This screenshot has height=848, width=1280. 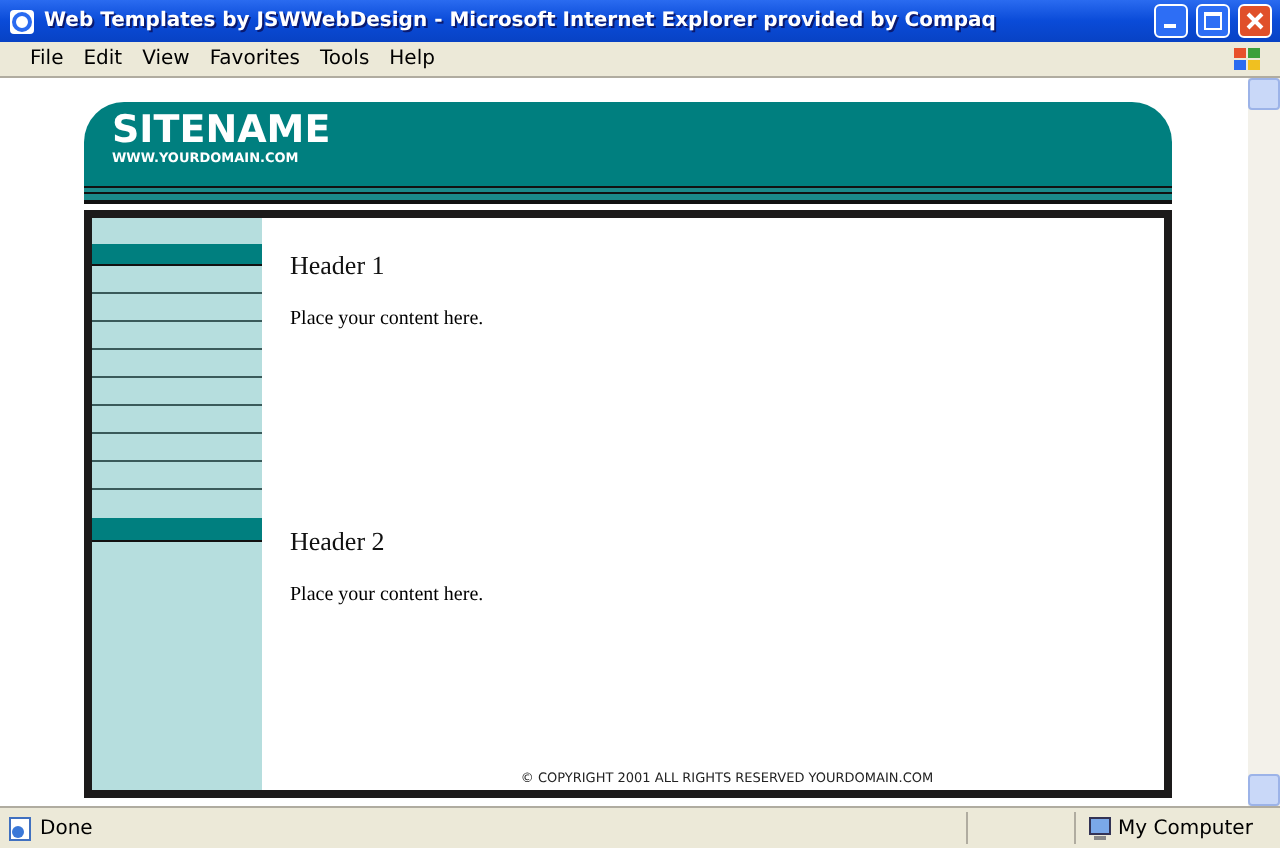 What do you see at coordinates (103, 59) in the screenshot?
I see `menu-item: Edit` at bounding box center [103, 59].